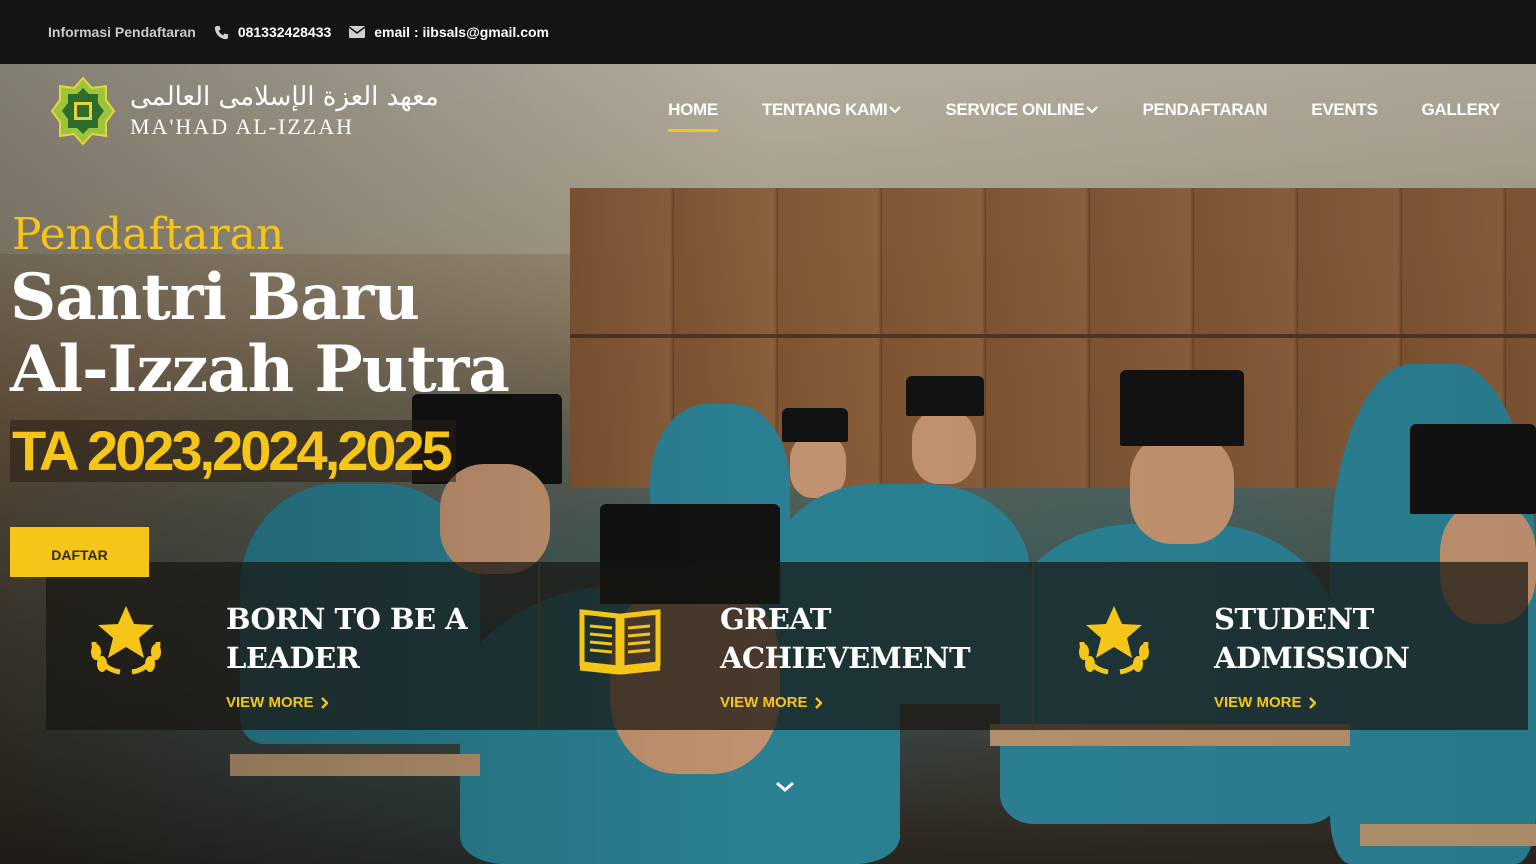 This screenshot has height=864, width=1536. I want to click on nav-item-home: HOME, so click(693, 116).